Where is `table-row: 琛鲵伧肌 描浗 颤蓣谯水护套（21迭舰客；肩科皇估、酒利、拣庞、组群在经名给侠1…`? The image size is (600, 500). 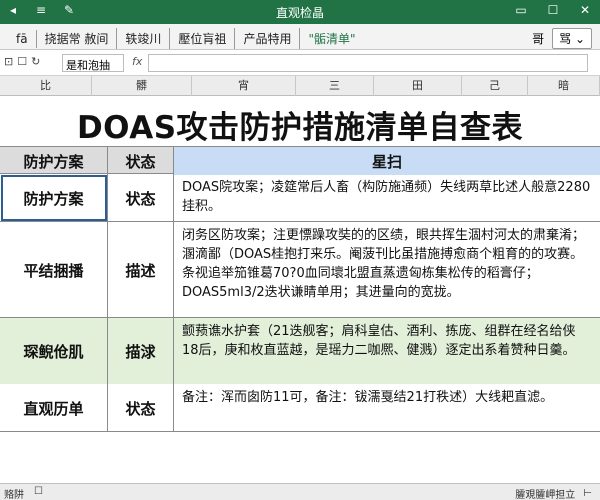 table-row: 琛鲵伧肌 描浗 颤蓣谯水护套（21迭舰客；肩科皇估、酒利、拣庞、组群在经名给侠1… is located at coordinates (300, 351).